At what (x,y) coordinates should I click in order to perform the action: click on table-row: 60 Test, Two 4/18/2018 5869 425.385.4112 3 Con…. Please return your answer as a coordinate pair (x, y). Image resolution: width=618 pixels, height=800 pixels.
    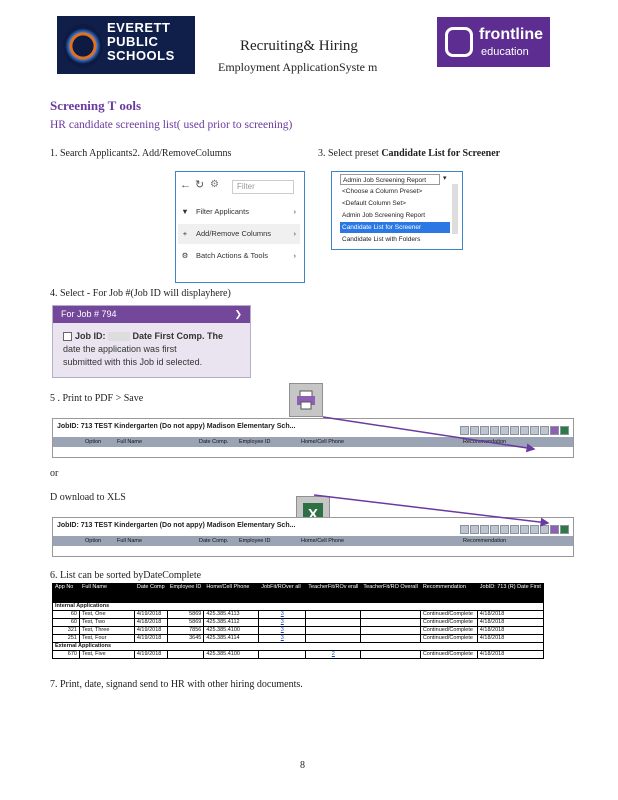
    Looking at the image, I should click on (298, 622).